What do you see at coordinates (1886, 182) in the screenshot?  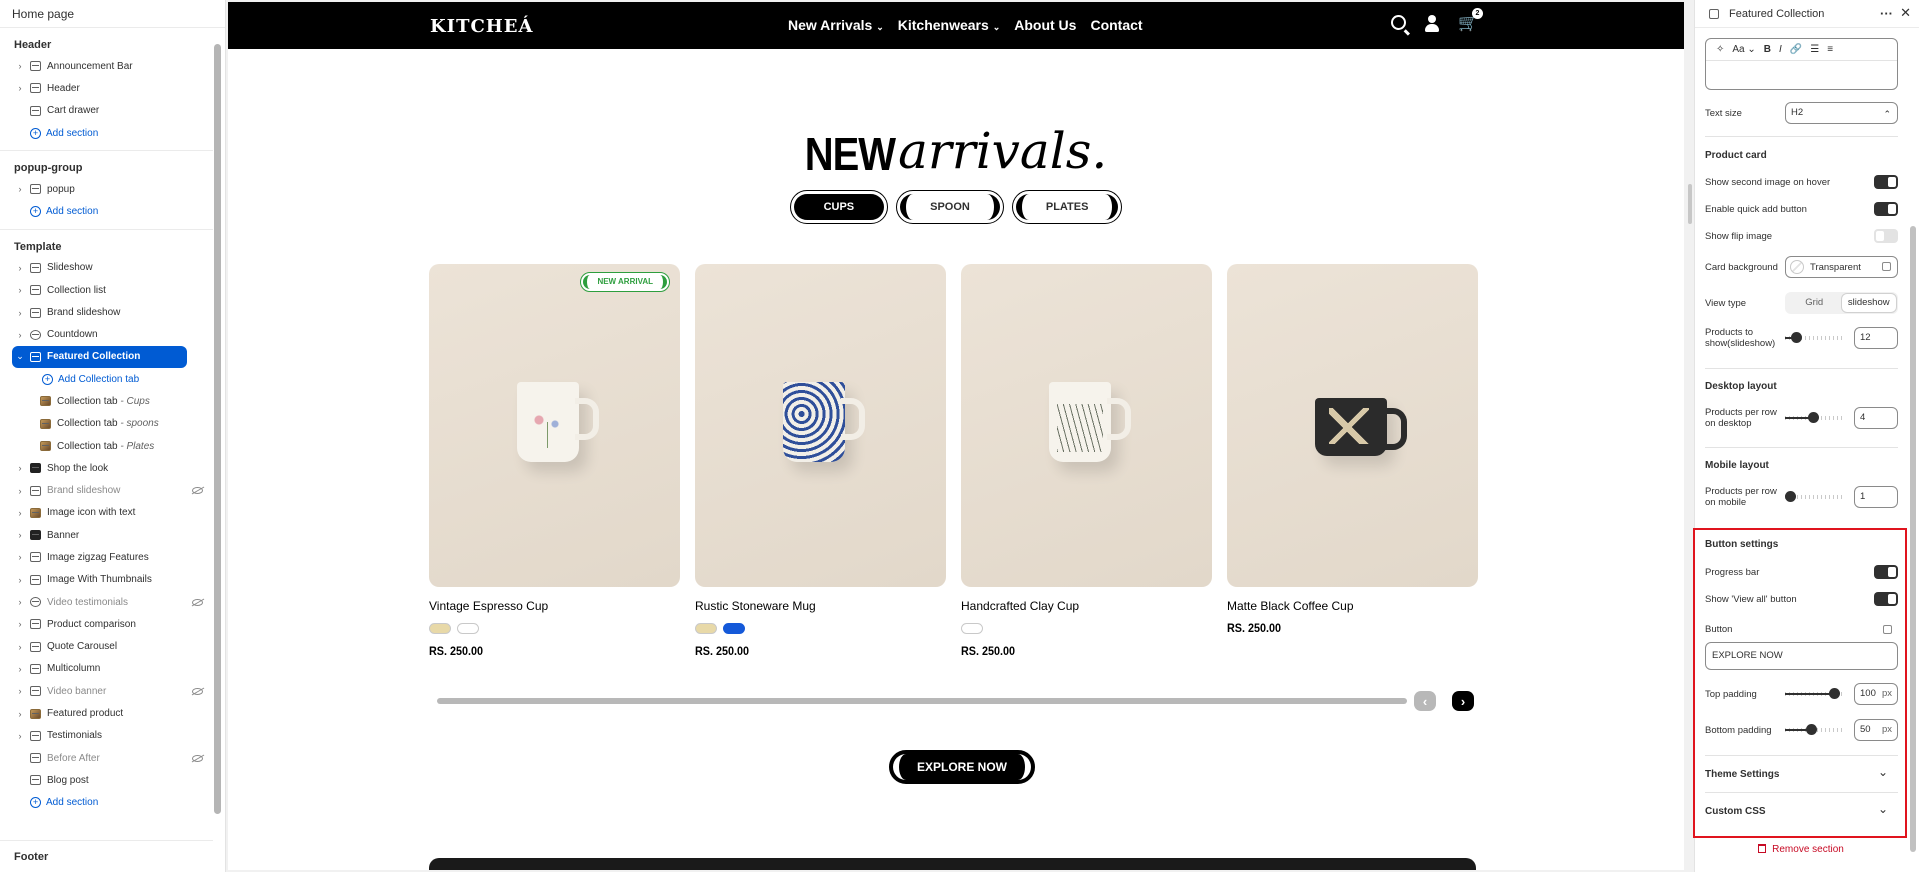 I see `second-image-toggle` at bounding box center [1886, 182].